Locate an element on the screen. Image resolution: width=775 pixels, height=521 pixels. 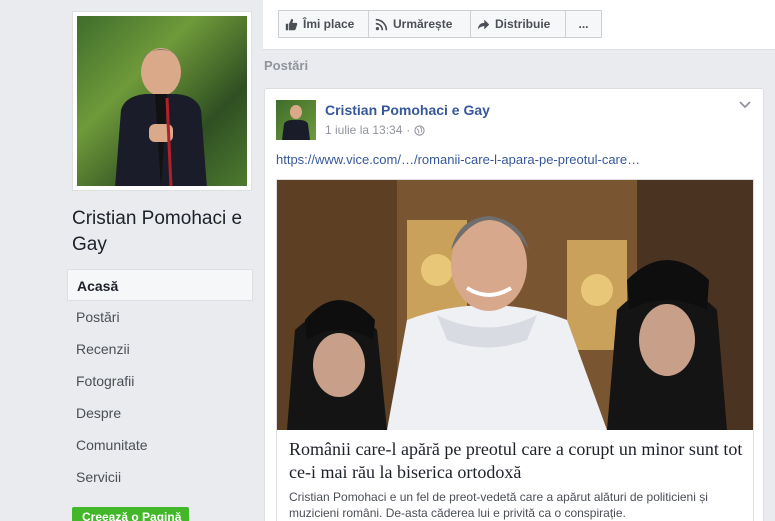
post-time: 1 iulie la 13:34 is located at coordinates (363, 130).